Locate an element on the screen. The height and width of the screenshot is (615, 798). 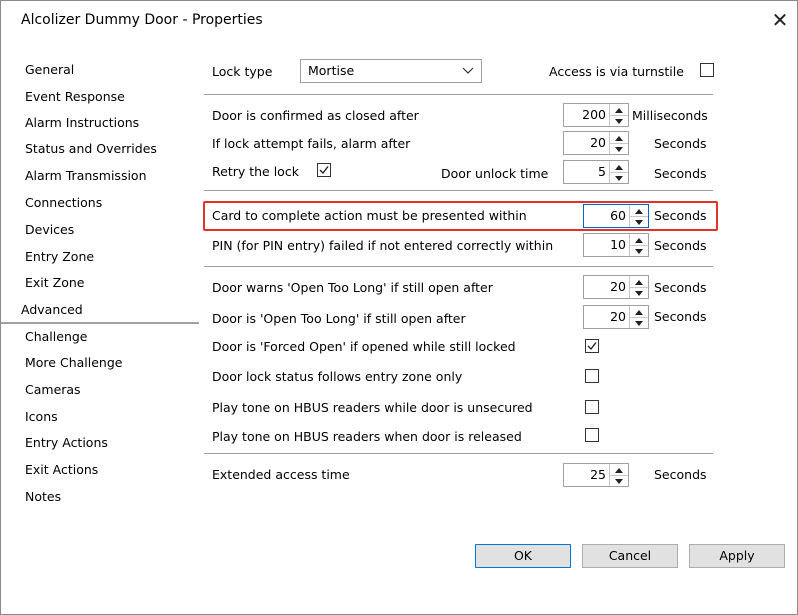
nav-item-cameras: Cameras is located at coordinates (100, 390).